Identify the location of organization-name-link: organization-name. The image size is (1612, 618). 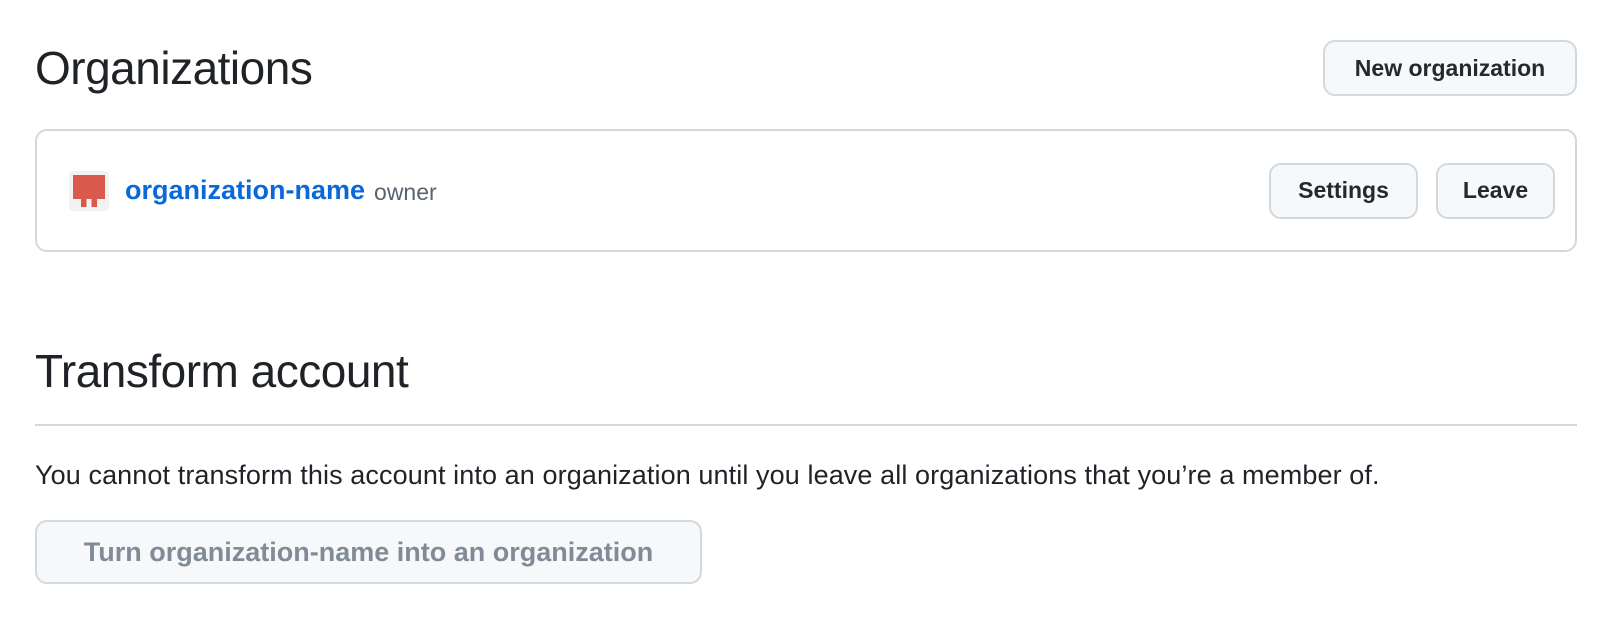
(245, 190).